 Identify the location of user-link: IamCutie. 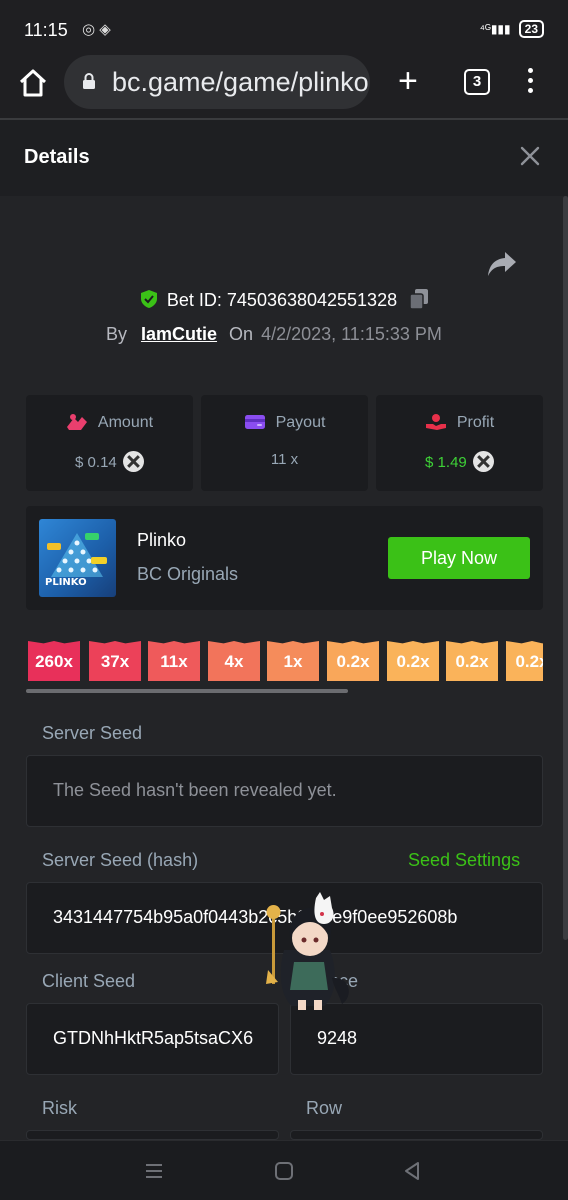
(179, 334).